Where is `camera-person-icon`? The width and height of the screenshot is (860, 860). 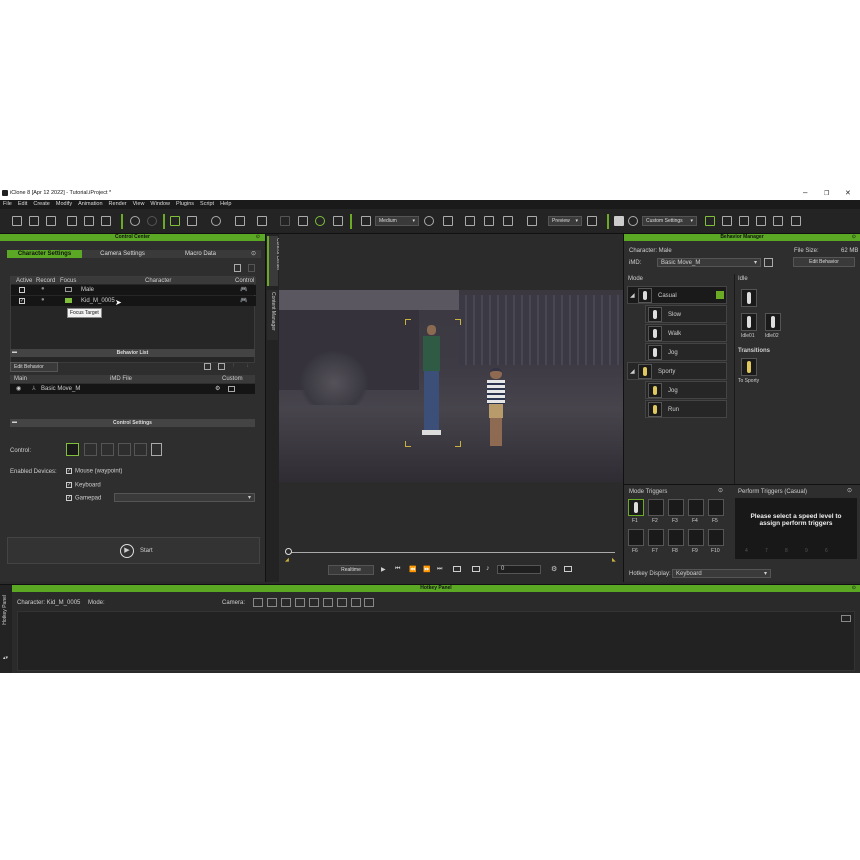
camera-person-icon is located at coordinates (286, 602).